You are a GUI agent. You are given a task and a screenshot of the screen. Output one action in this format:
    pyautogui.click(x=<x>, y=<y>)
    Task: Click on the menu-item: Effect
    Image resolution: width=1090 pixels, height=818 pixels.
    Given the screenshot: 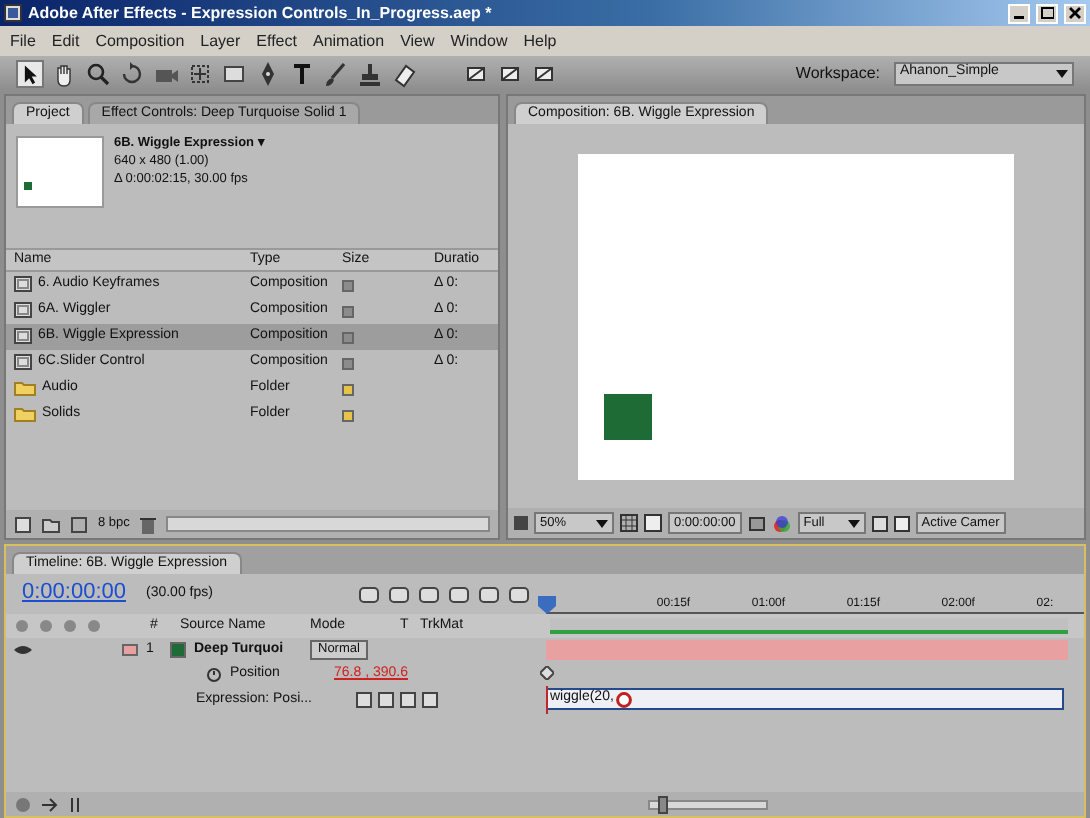 What is the action you would take?
    pyautogui.click(x=276, y=41)
    